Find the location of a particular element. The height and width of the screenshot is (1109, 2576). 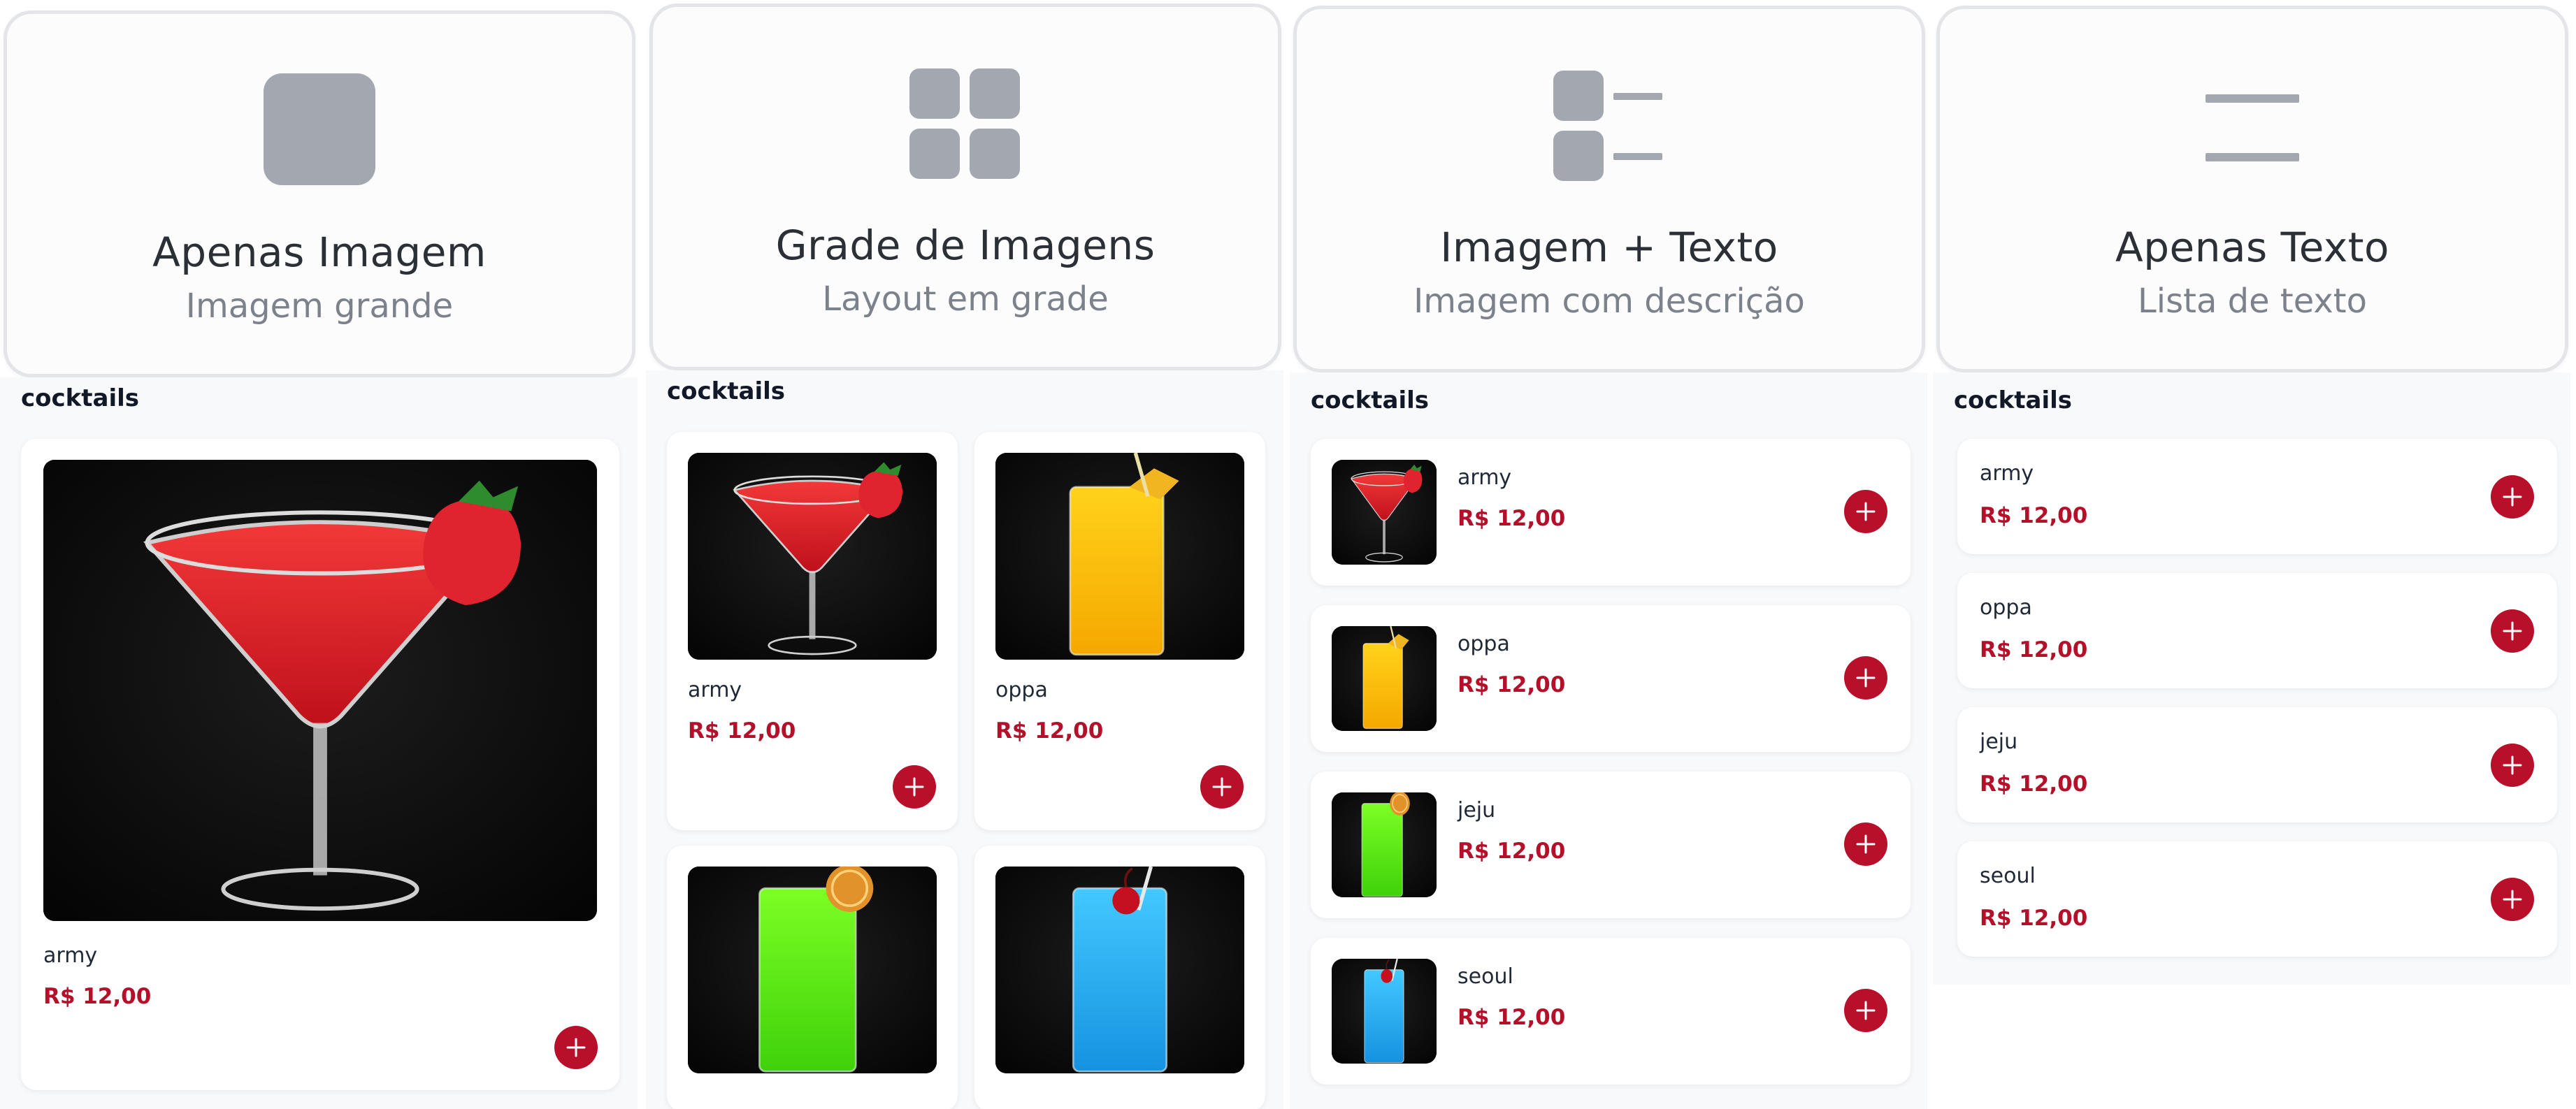

grid-icon is located at coordinates (965, 125).